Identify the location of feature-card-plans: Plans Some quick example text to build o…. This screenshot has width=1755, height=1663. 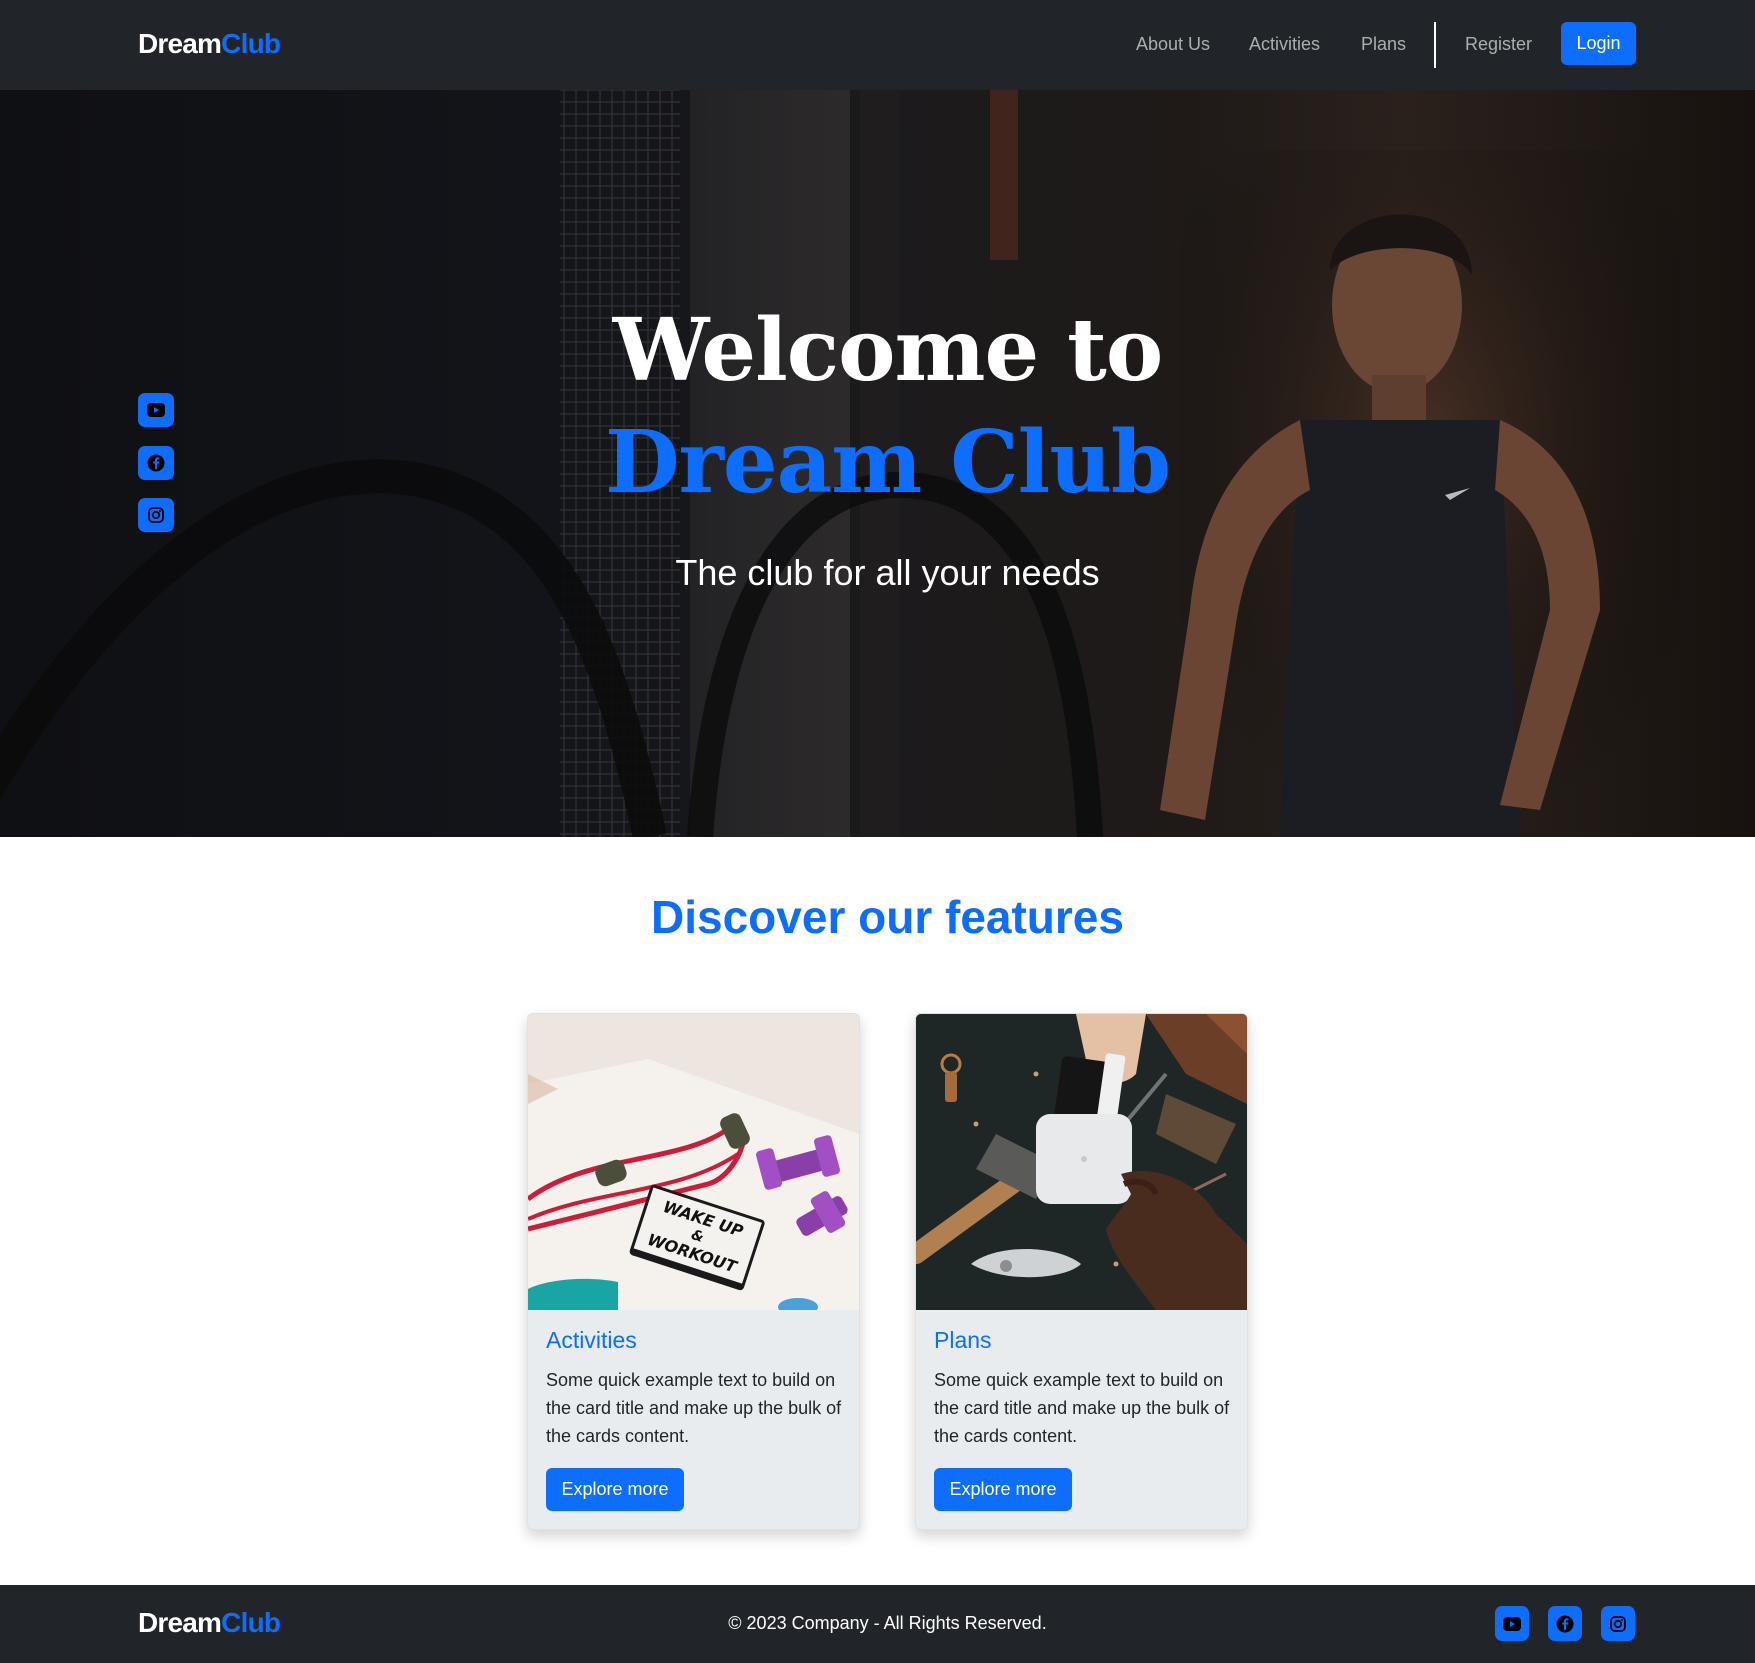
(1081, 1271).